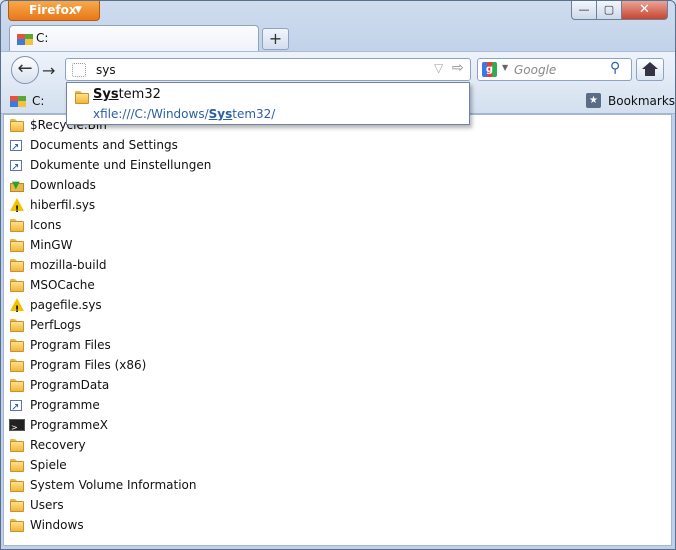  Describe the element at coordinates (438, 68) in the screenshot. I see `history-dropdown-icon: ▽` at that location.